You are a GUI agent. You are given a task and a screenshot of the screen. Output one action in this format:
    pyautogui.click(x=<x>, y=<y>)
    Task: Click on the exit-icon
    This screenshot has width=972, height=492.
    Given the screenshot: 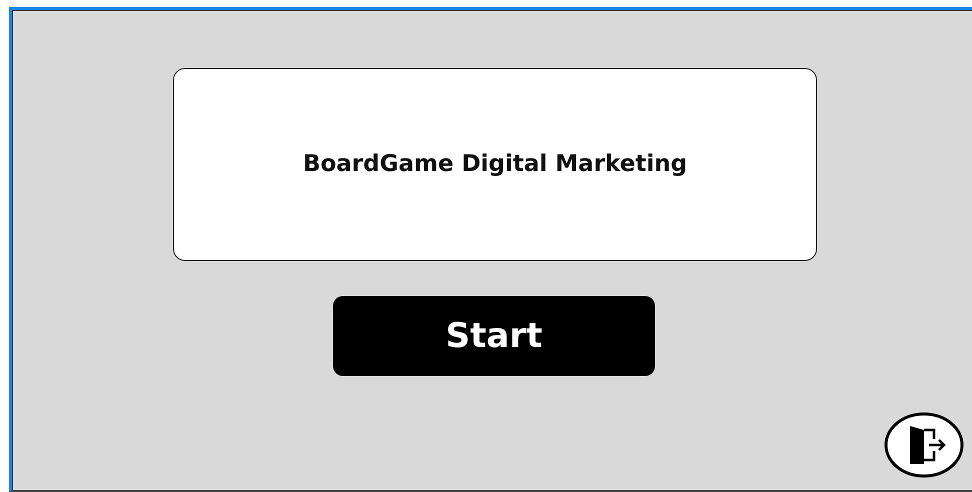 What is the action you would take?
    pyautogui.click(x=924, y=445)
    